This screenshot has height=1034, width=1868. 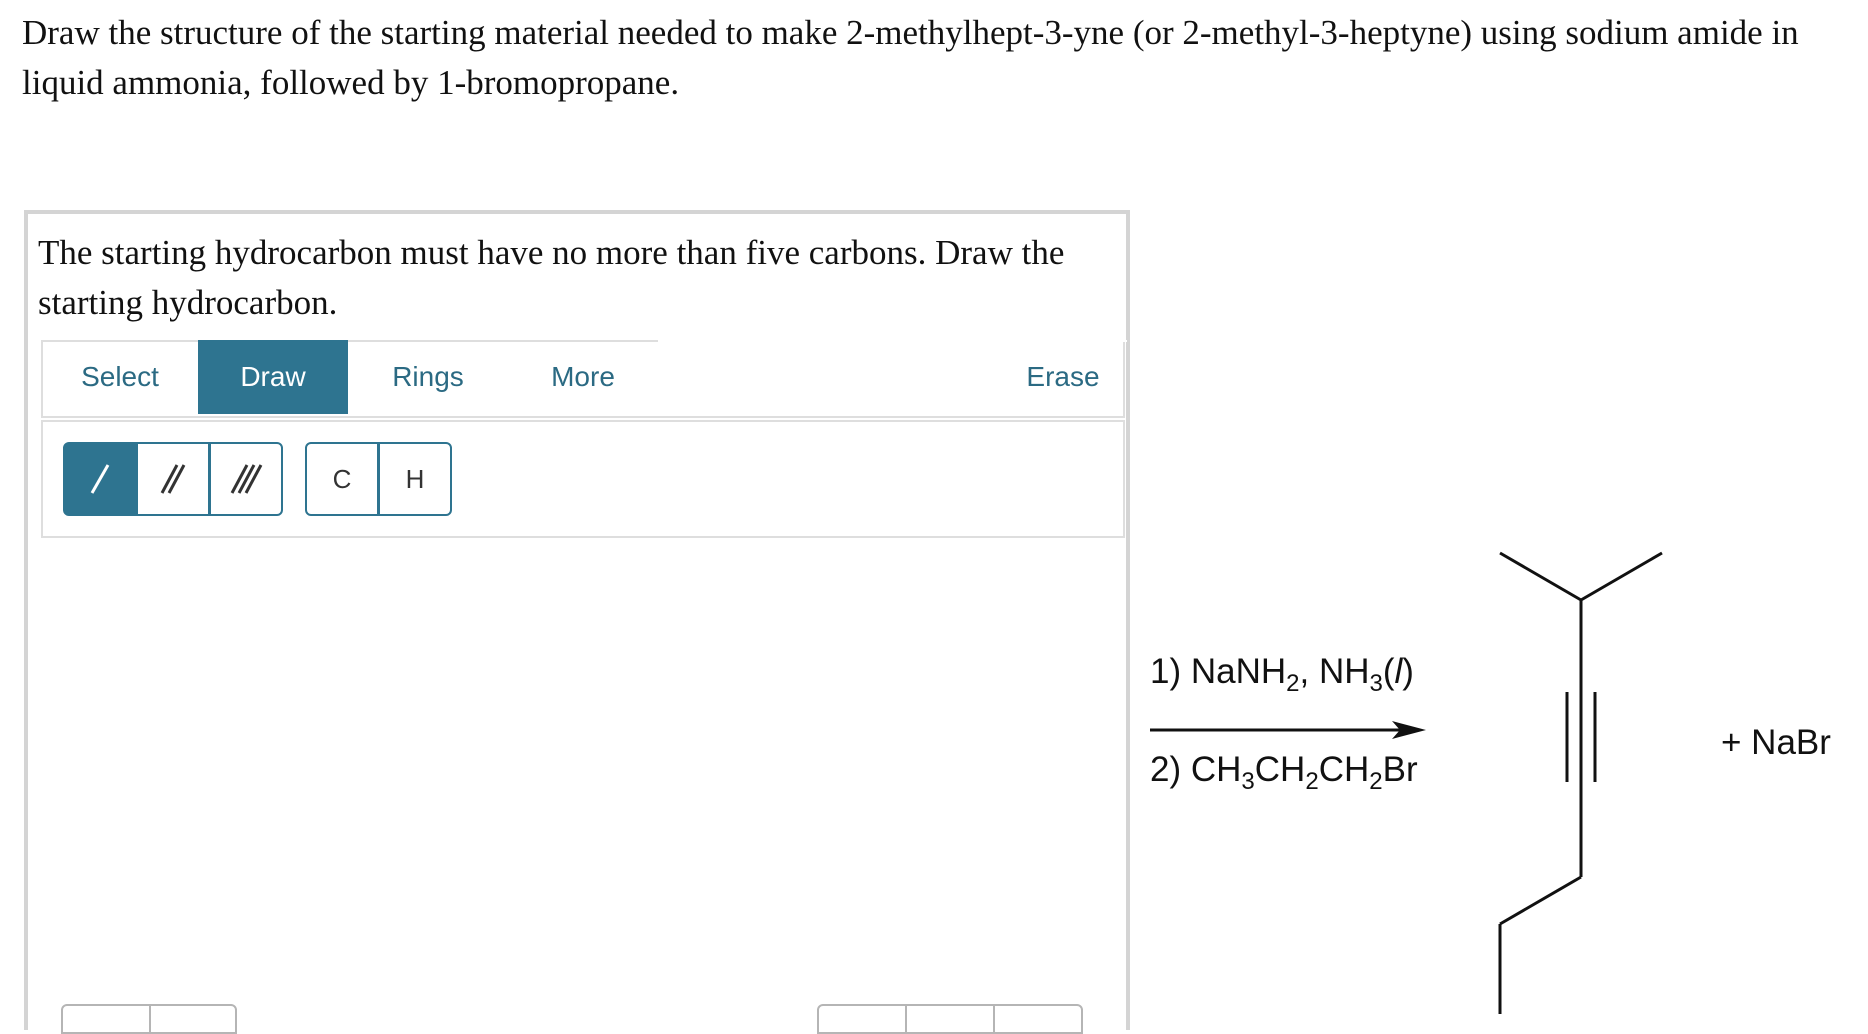 I want to click on reaction-arrow, so click(x=1288, y=730).